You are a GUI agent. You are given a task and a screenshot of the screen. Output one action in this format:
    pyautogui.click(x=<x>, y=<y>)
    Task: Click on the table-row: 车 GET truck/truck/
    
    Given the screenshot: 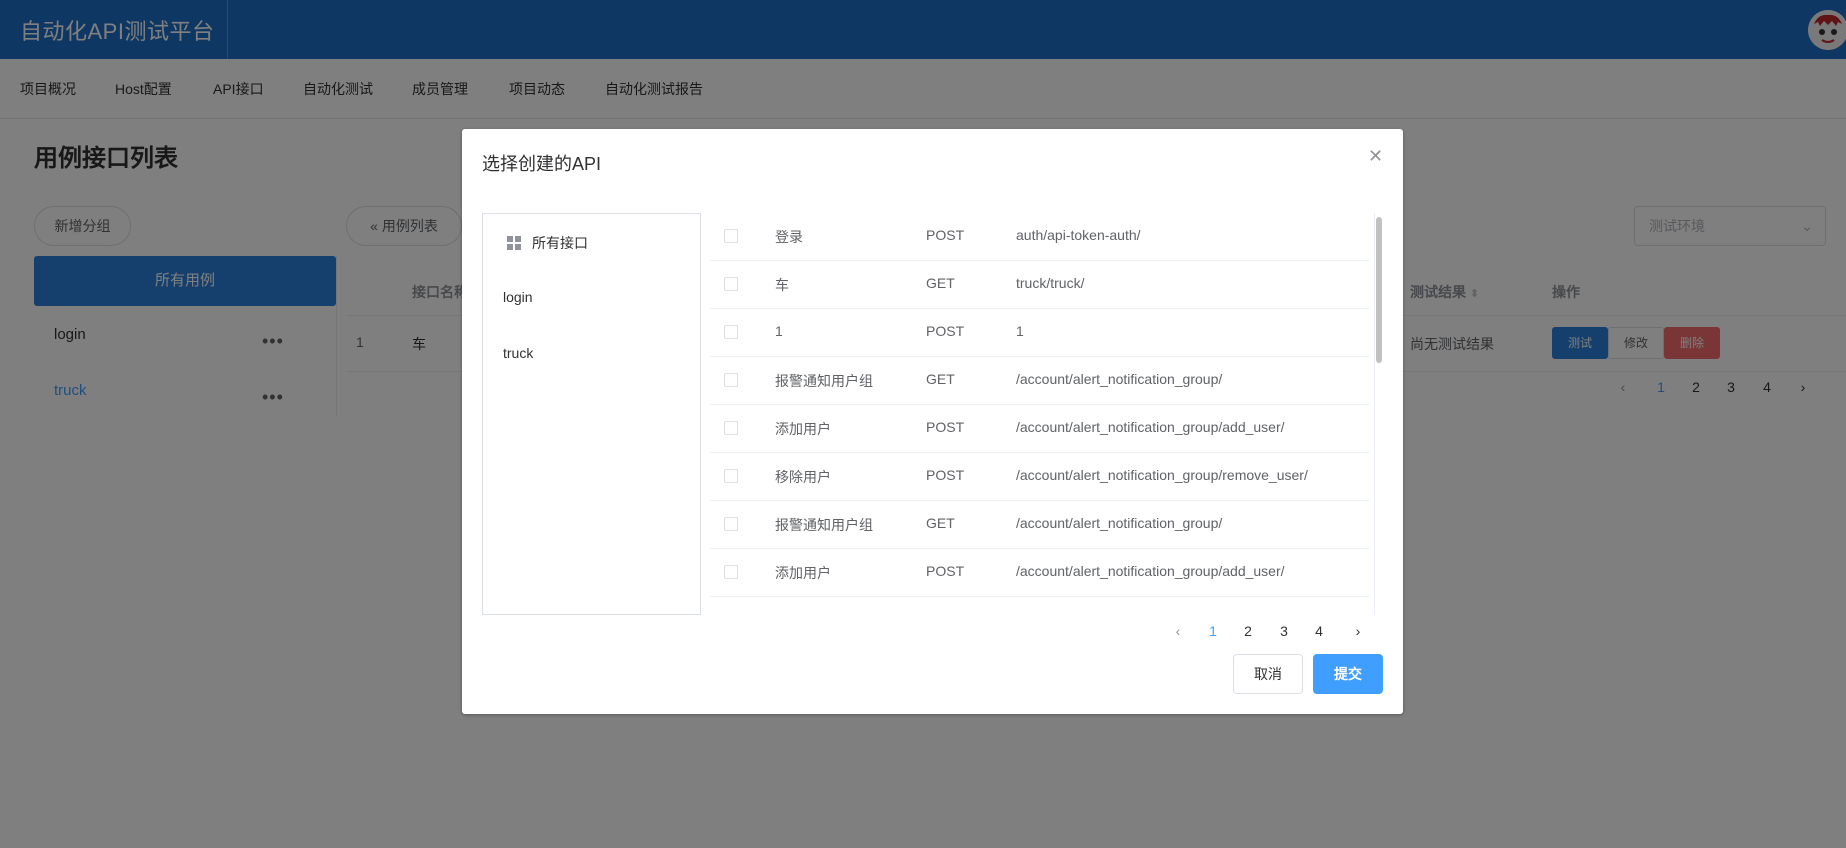 What is the action you would take?
    pyautogui.click(x=1039, y=285)
    